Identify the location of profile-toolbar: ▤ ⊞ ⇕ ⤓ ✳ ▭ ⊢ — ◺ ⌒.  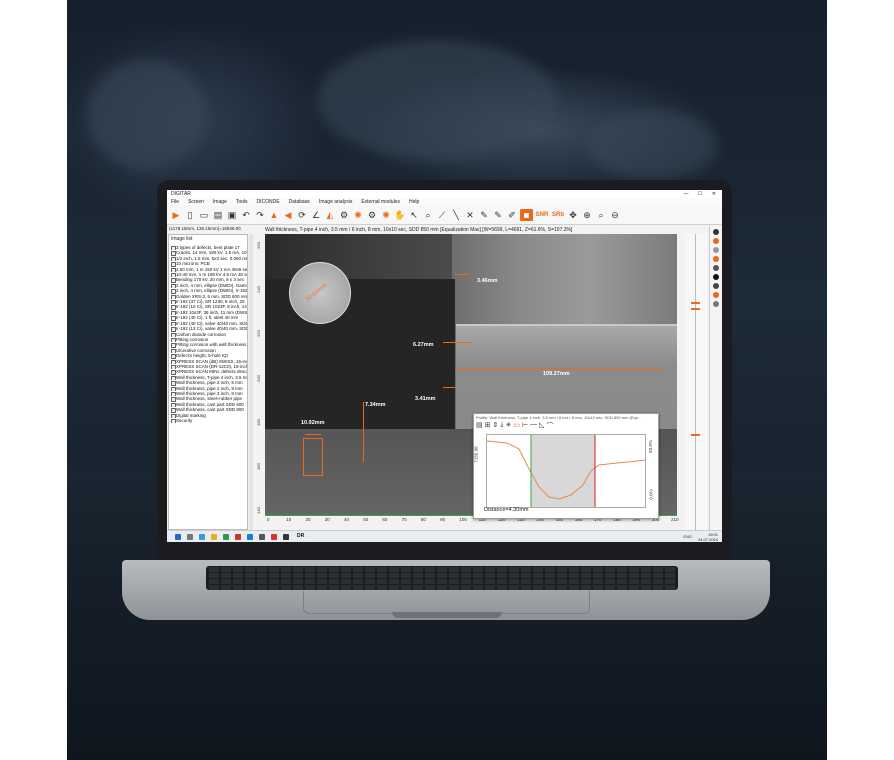
(566, 426).